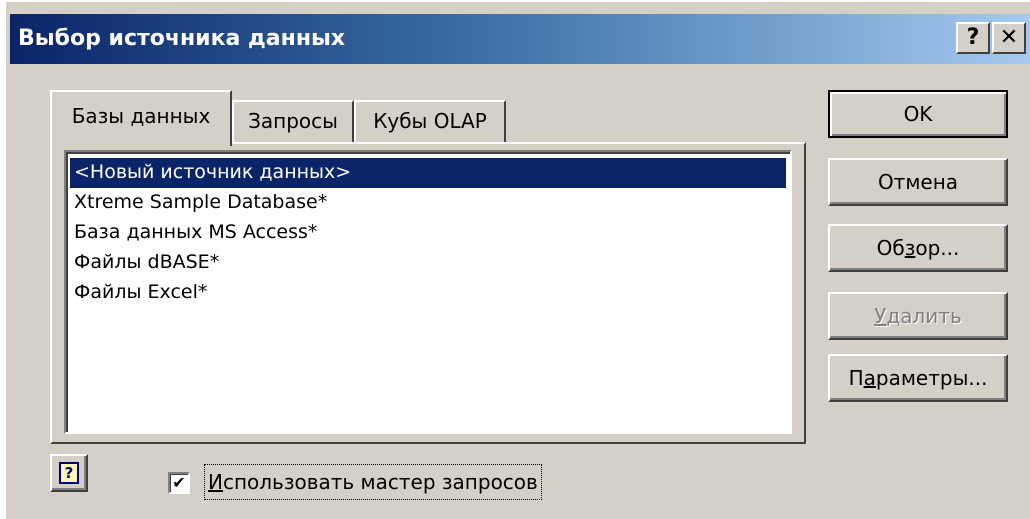 The image size is (1030, 519). Describe the element at coordinates (428, 203) in the screenshot. I see `list-item-xtreme: Xtreme Sample Database*` at that location.